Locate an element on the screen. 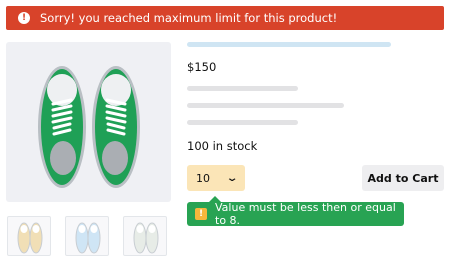 This screenshot has height=259, width=450. thumbnail-beige-sneaker is located at coordinates (29, 236).